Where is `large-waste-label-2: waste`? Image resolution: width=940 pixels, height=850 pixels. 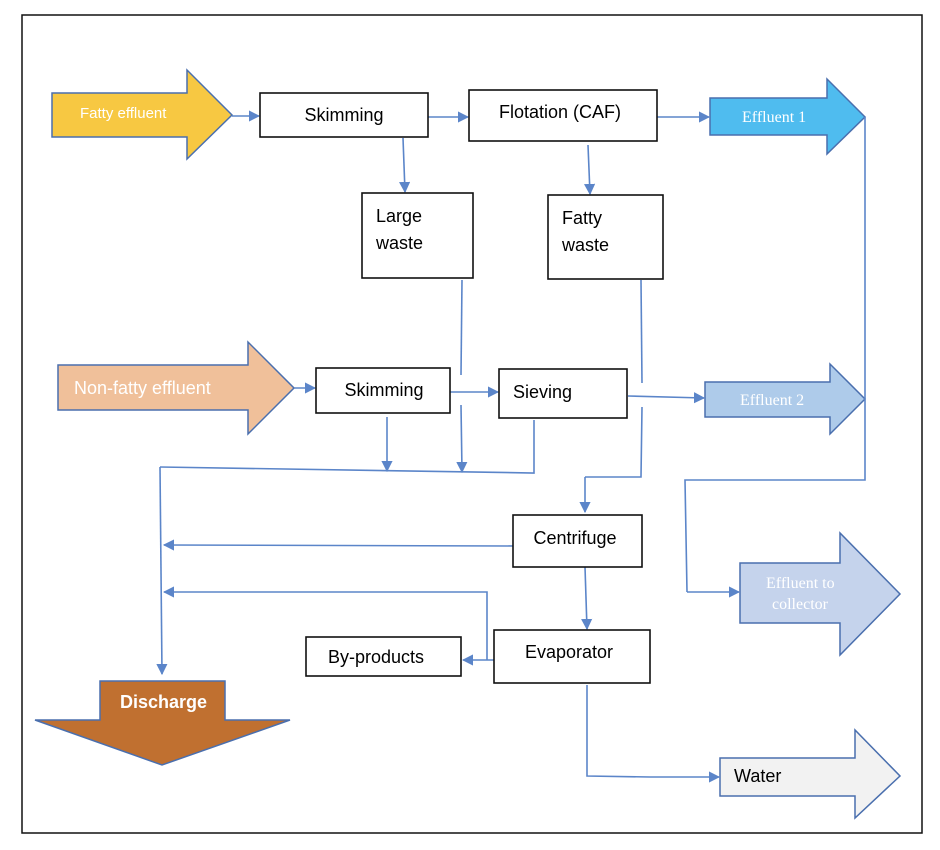
large-waste-label-2: waste is located at coordinates (399, 243).